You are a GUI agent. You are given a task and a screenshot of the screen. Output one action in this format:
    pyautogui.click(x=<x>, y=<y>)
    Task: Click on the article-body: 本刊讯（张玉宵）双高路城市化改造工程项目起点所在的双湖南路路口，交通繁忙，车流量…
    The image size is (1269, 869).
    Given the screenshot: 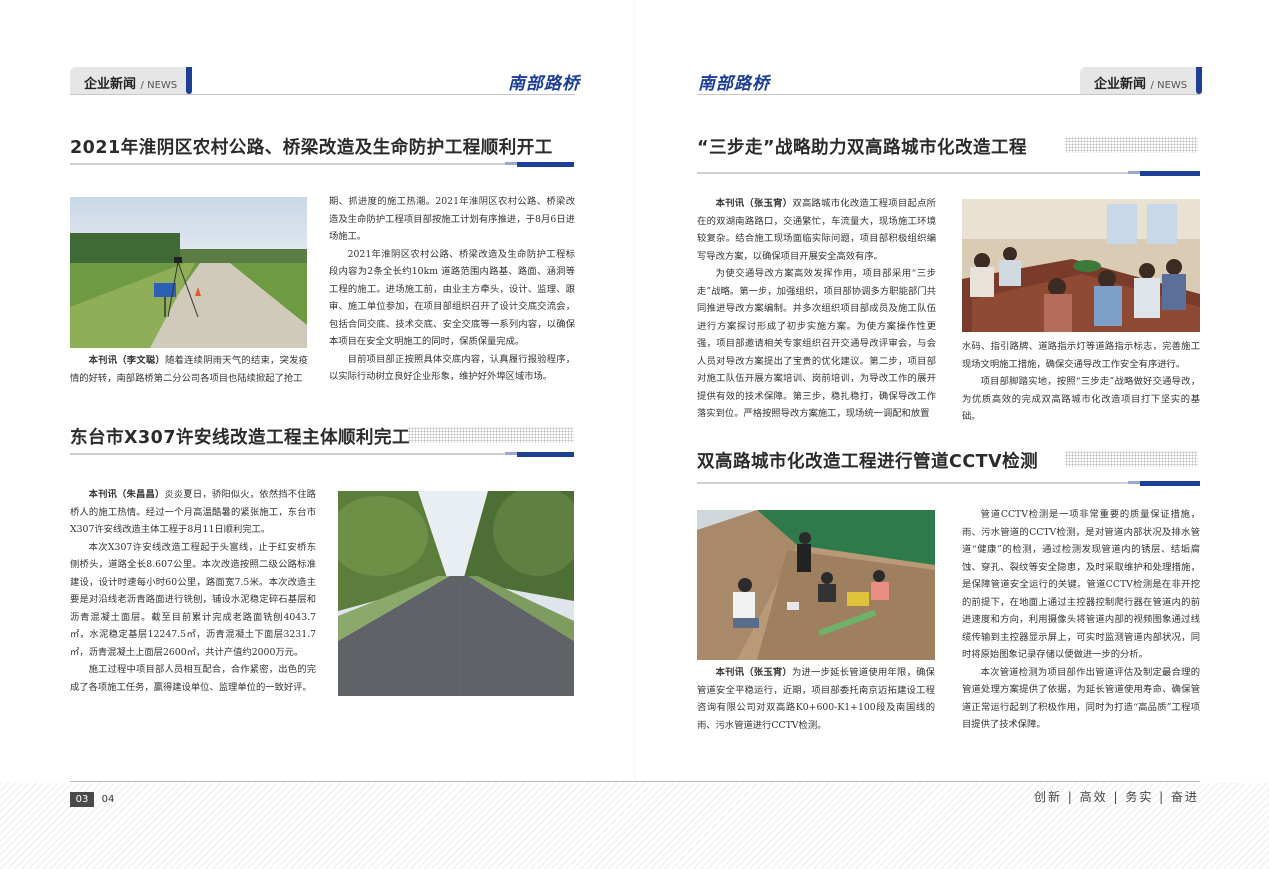 What is the action you would take?
    pyautogui.click(x=816, y=311)
    